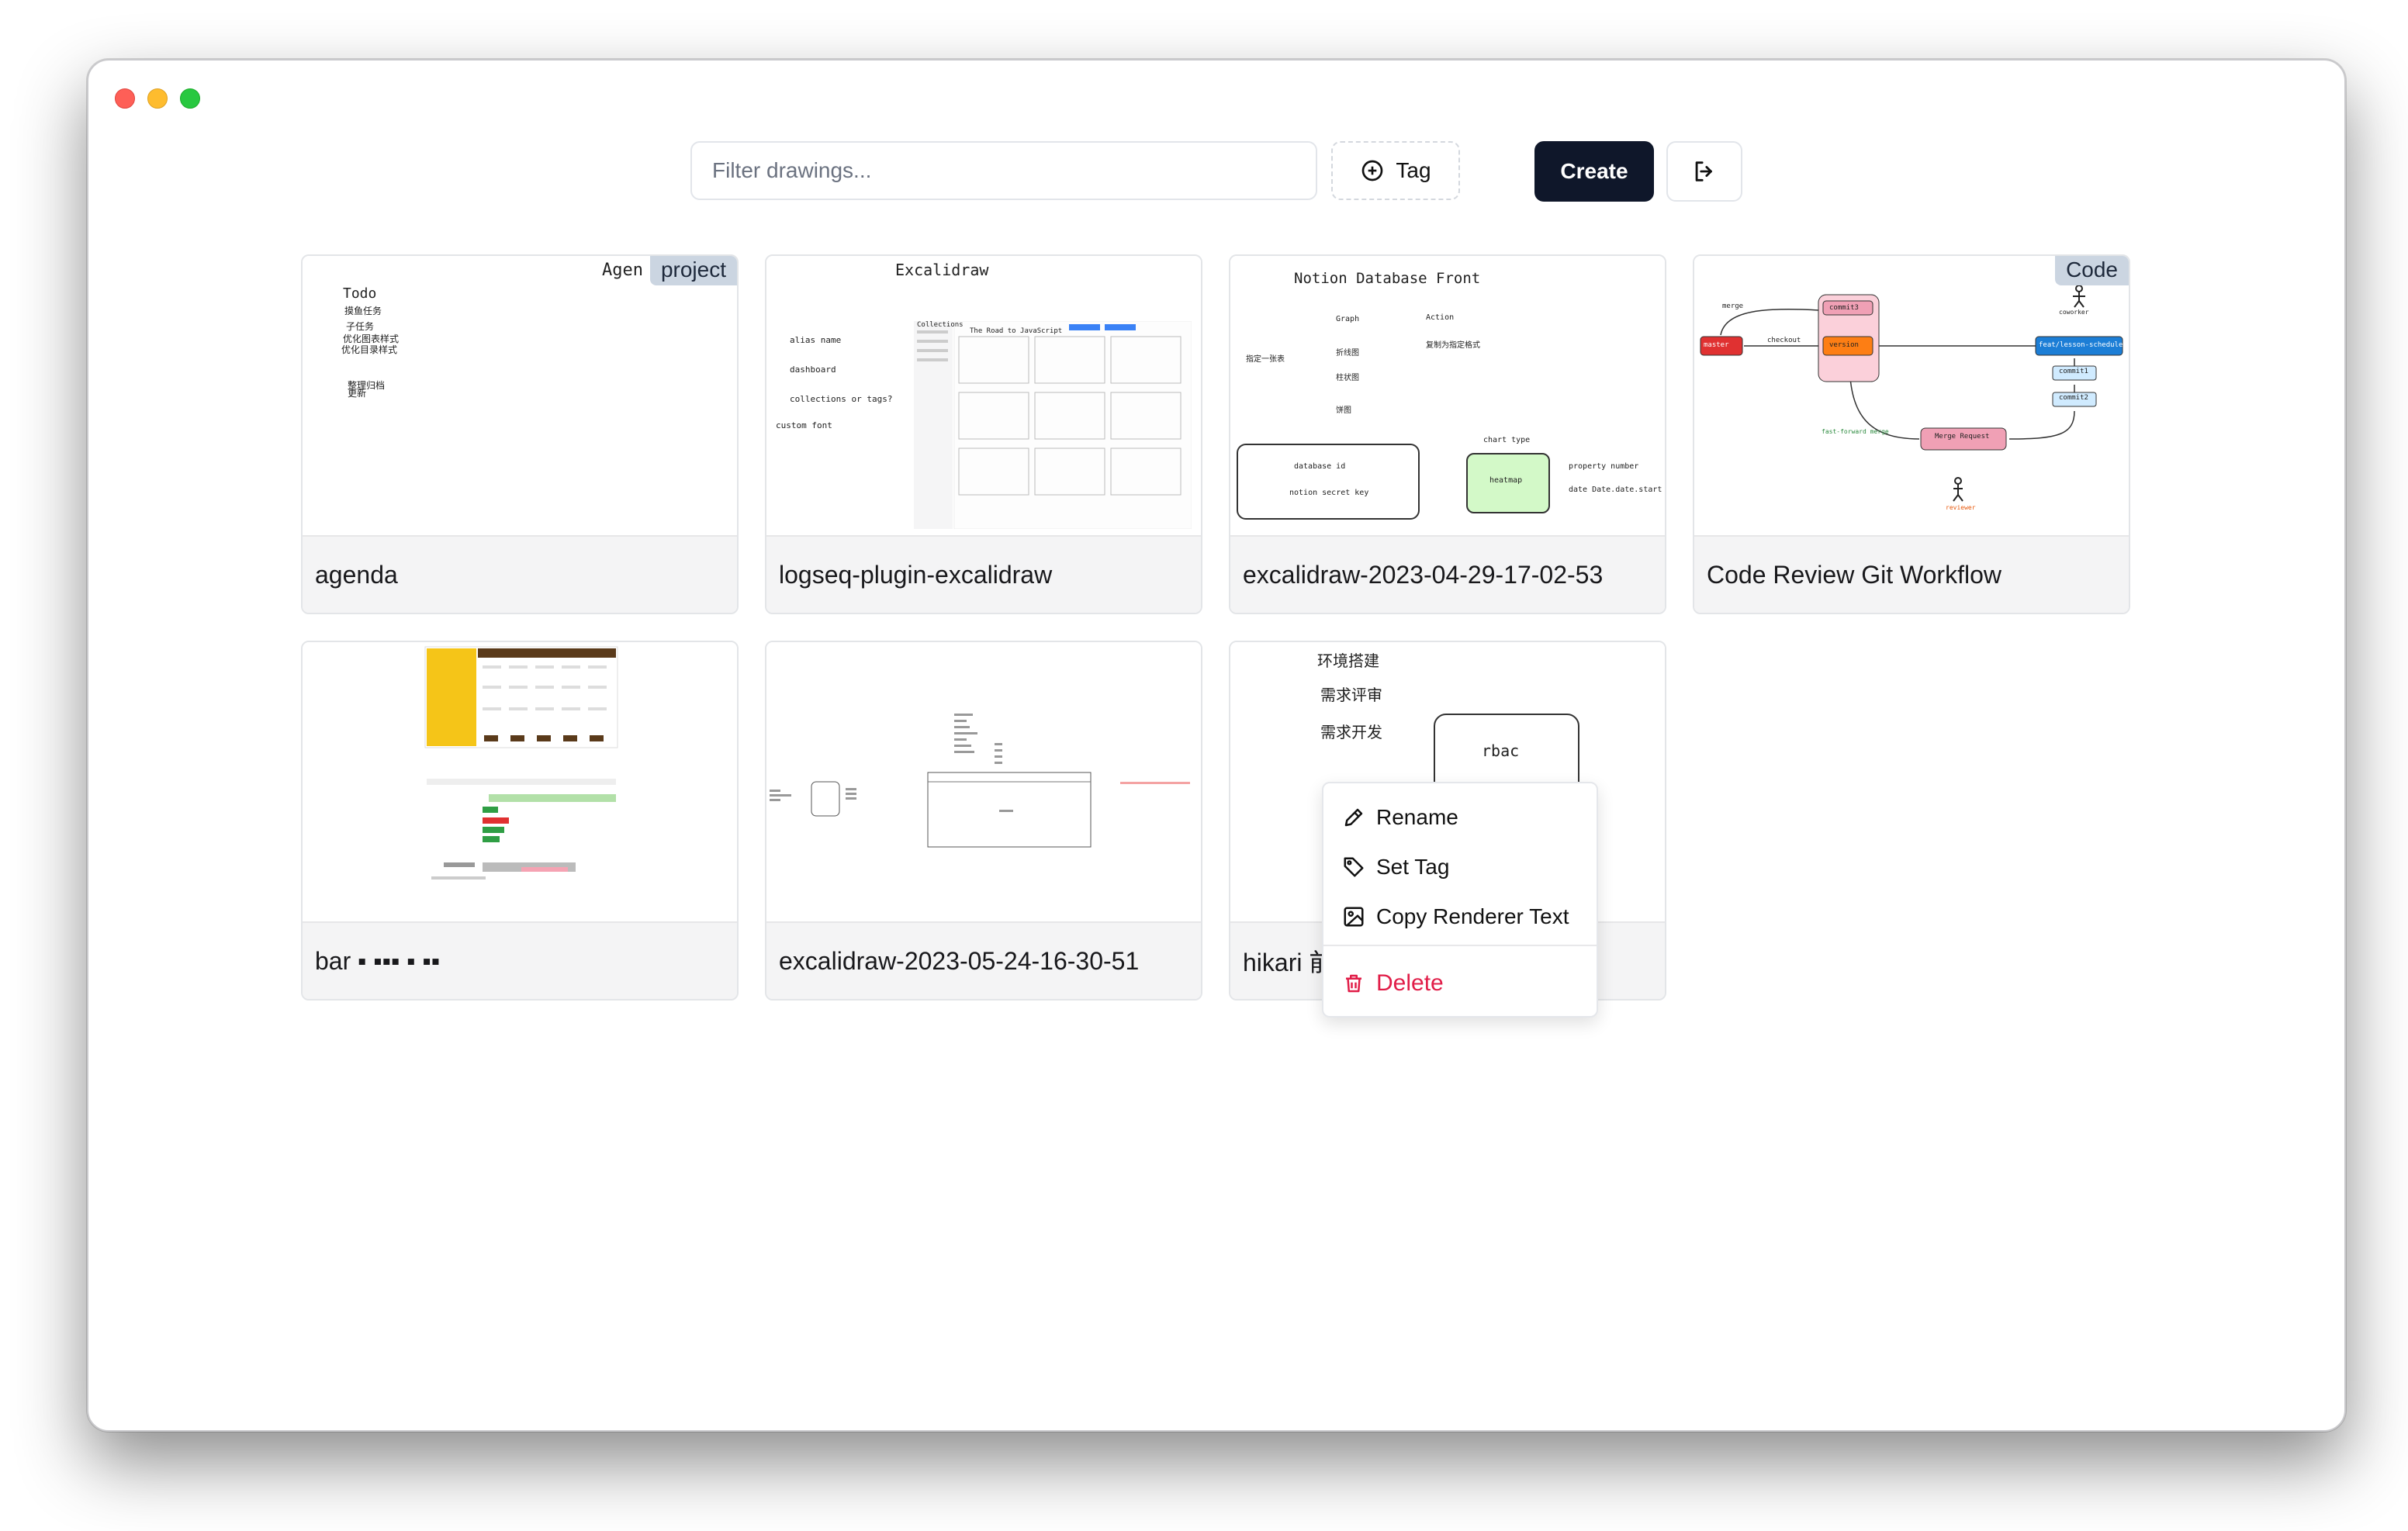 Image resolution: width=2408 pixels, height=1531 pixels. I want to click on sketch-text: 更新, so click(357, 393).